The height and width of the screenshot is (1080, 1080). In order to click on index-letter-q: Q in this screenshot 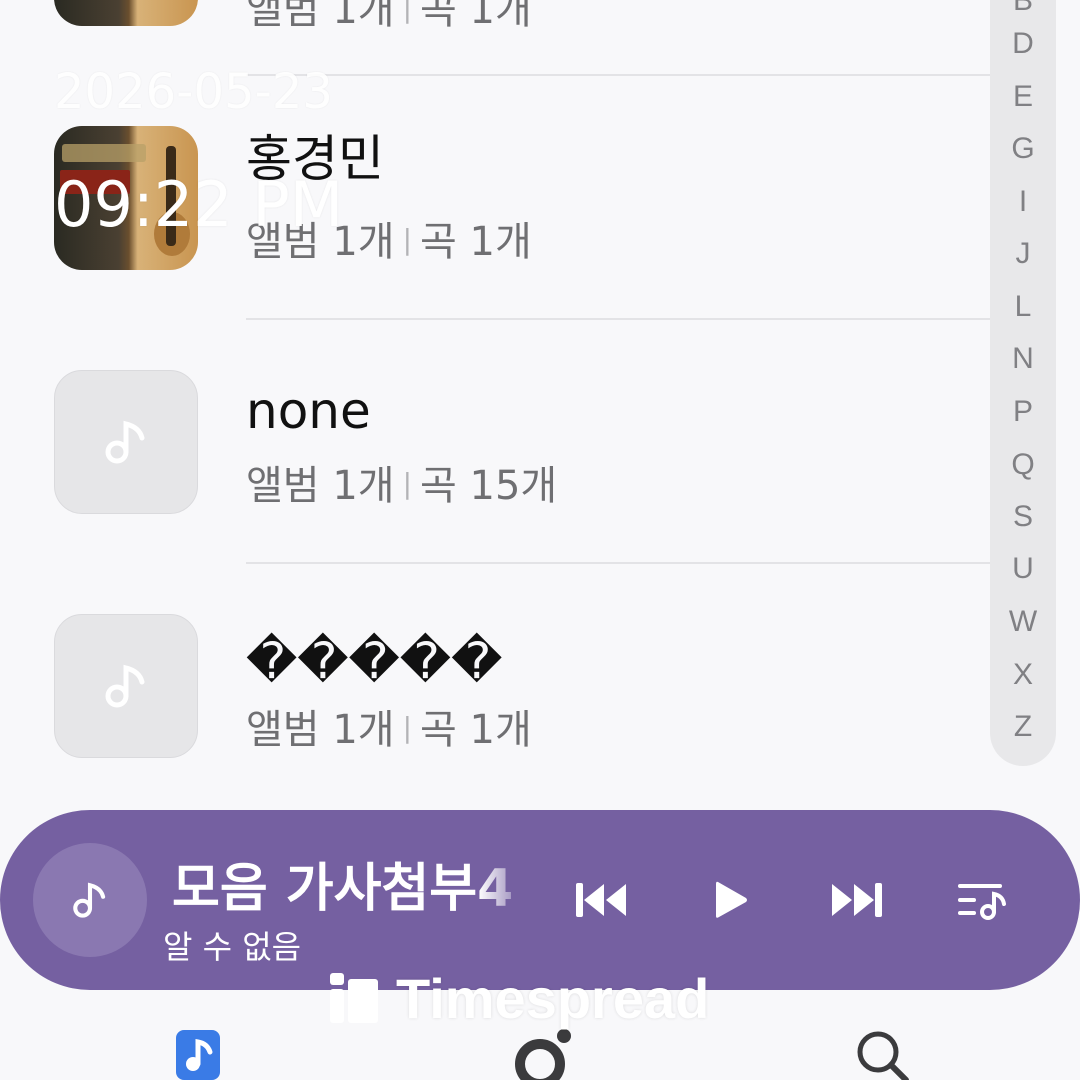, I will do `click(1023, 465)`.